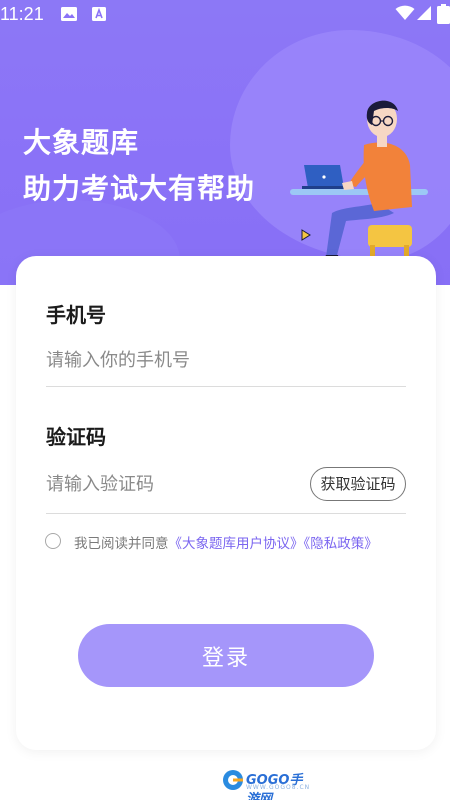  I want to click on gogo-logo-icon, so click(233, 780).